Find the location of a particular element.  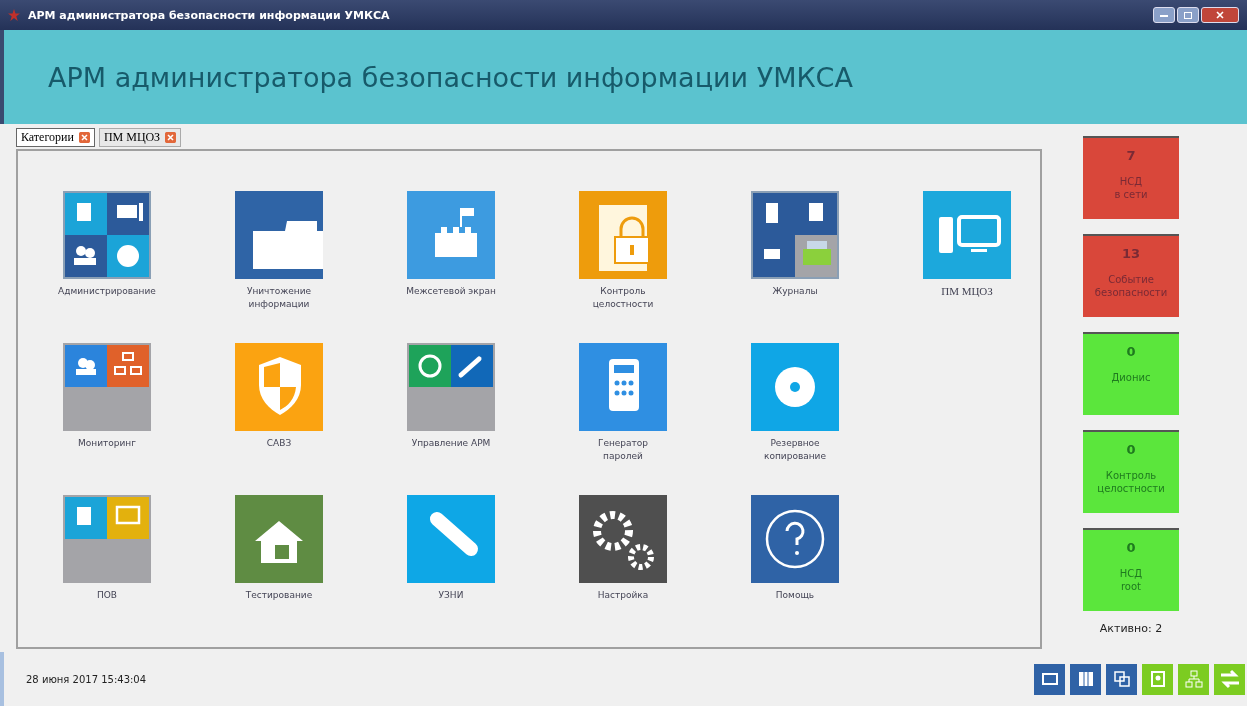

tile-label: Настройка is located at coordinates (623, 595).